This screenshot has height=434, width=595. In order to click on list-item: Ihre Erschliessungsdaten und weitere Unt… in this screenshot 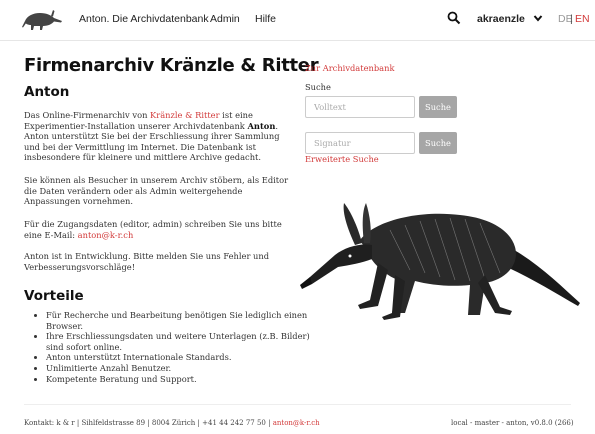, I will do `click(181, 341)`.